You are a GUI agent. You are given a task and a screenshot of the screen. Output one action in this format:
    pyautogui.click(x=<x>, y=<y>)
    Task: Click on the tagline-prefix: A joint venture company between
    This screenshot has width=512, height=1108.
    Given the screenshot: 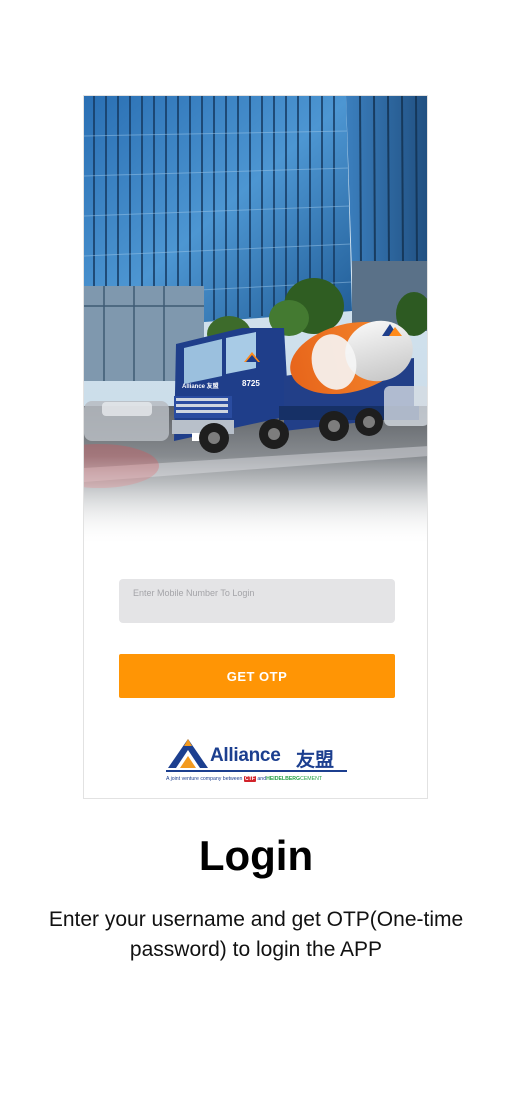 What is the action you would take?
    pyautogui.click(x=204, y=779)
    